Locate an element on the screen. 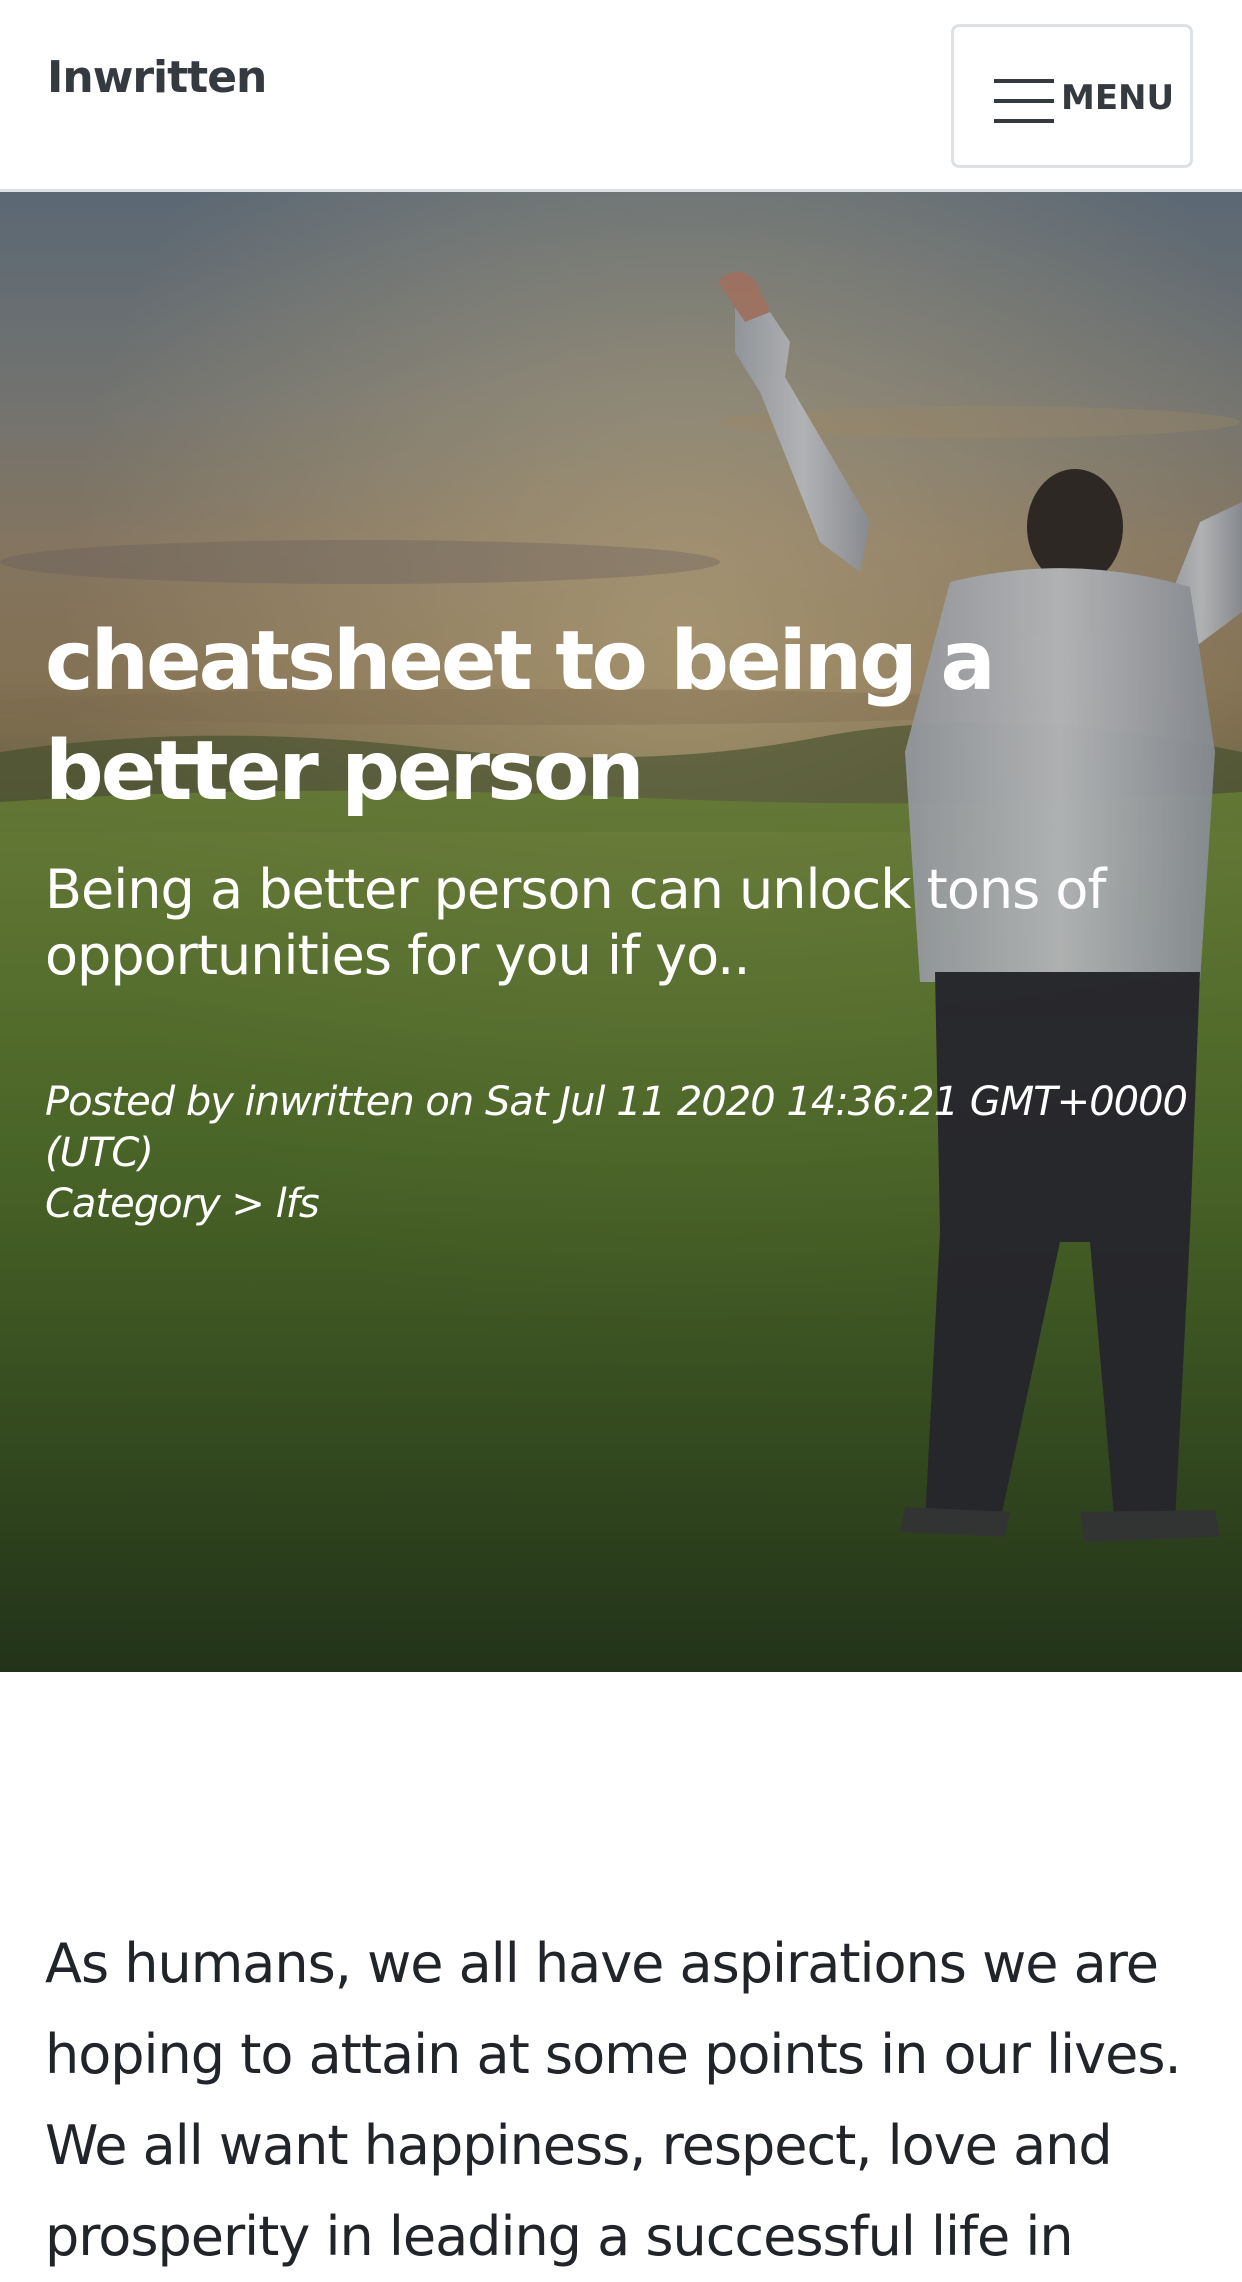 The height and width of the screenshot is (2282, 1242). post-title: cheatsheet to being a better person is located at coordinates (520, 716).